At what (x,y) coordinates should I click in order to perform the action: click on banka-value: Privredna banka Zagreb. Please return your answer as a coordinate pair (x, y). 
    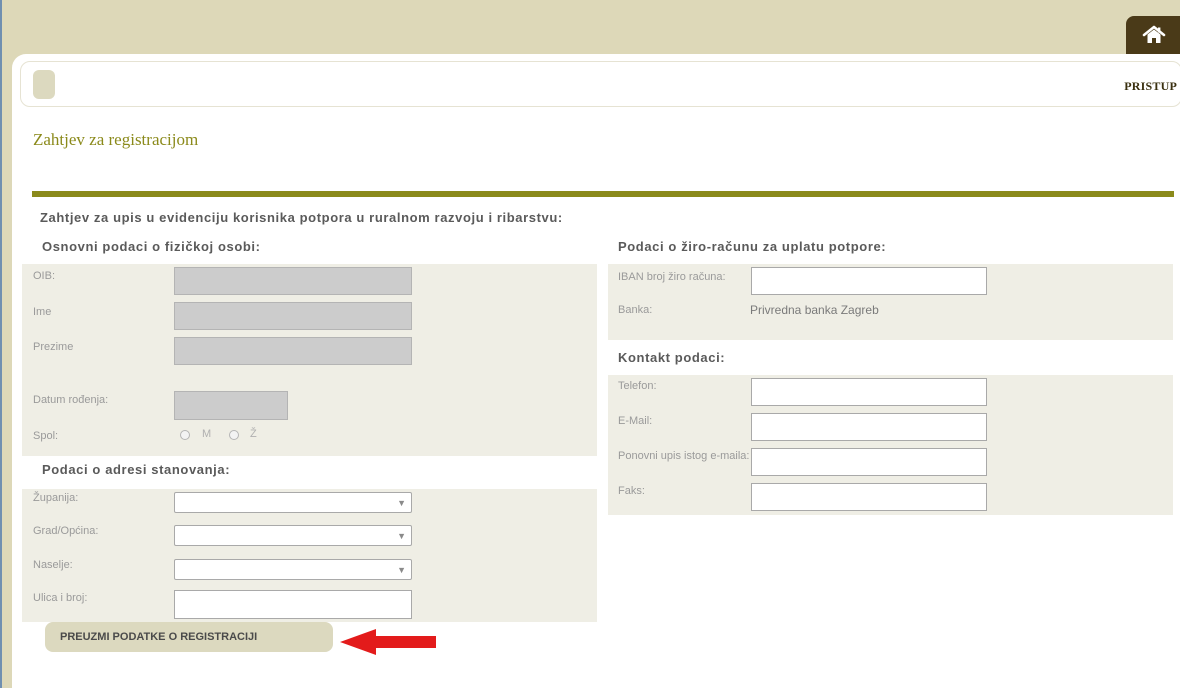
    Looking at the image, I should click on (814, 310).